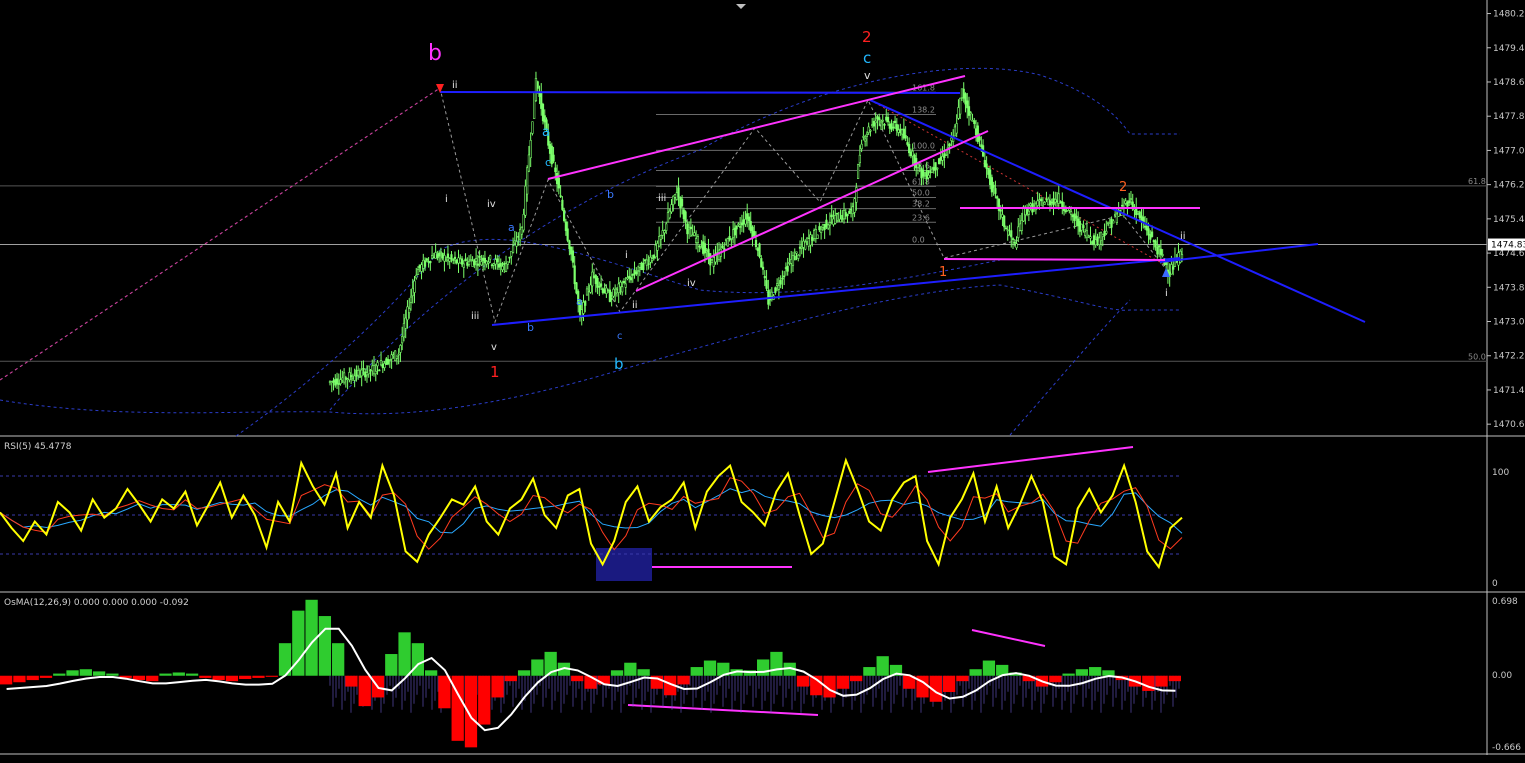  I want to click on rsi-scale-bottom: 0, so click(1495, 584).